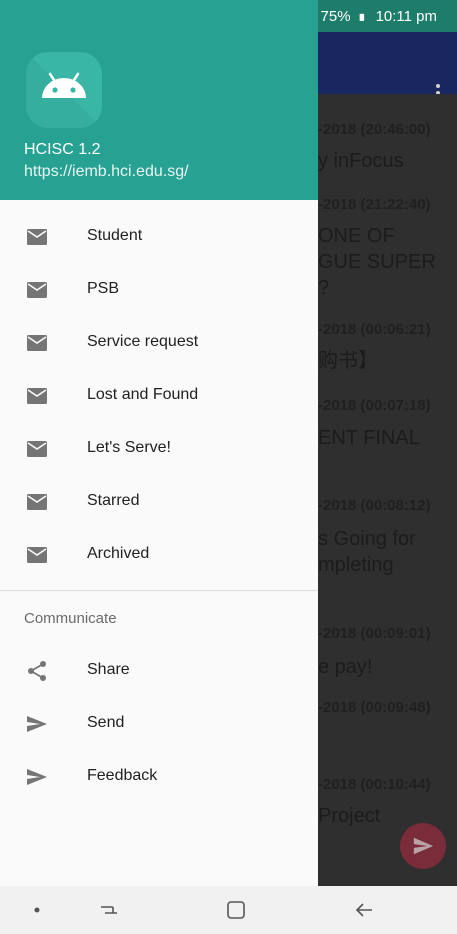 The height and width of the screenshot is (934, 457). Describe the element at coordinates (348, 361) in the screenshot. I see `message-title: 购书】` at that location.